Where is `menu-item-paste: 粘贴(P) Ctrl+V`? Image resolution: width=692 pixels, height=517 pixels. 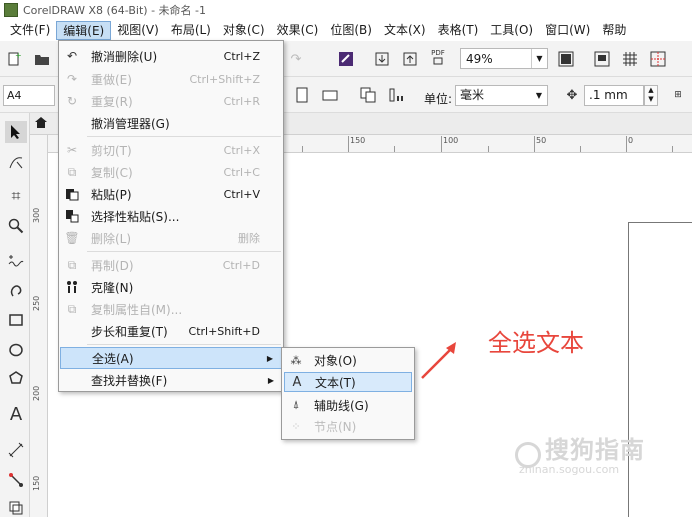
menu-item-paste: 粘贴(P) Ctrl+V is located at coordinates (171, 194).